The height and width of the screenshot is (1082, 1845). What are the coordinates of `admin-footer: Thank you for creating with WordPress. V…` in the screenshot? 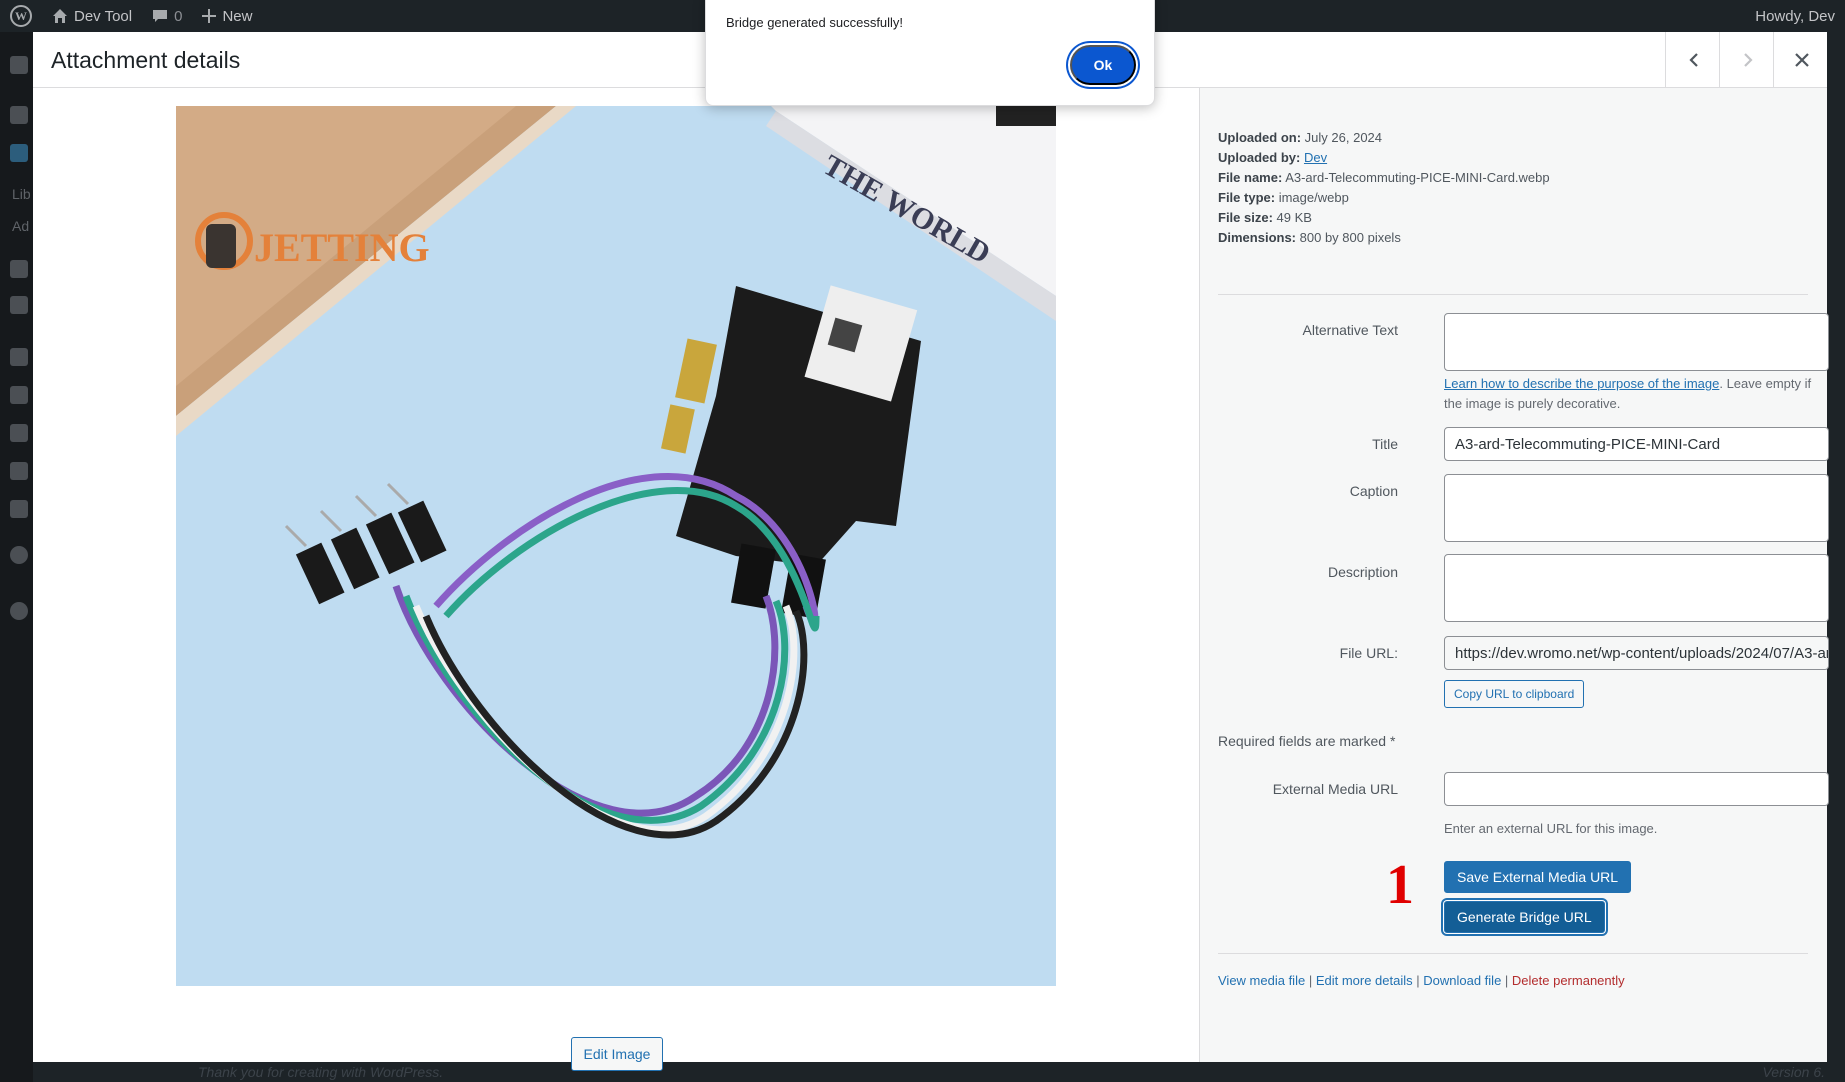 It's located at (939, 1072).